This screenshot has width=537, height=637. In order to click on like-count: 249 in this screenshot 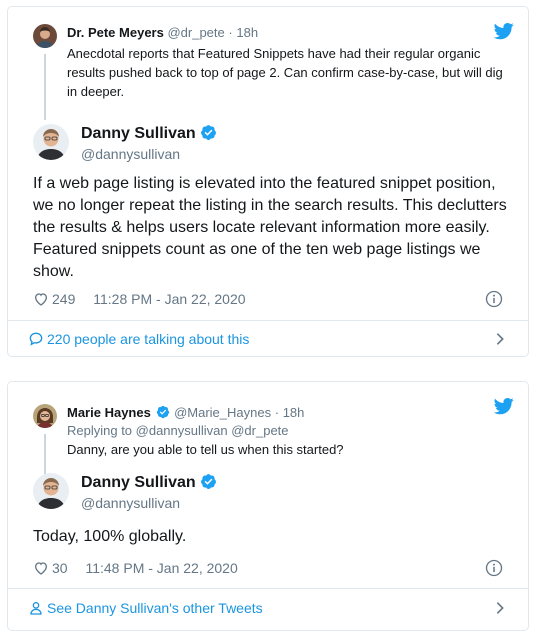, I will do `click(63, 299)`.